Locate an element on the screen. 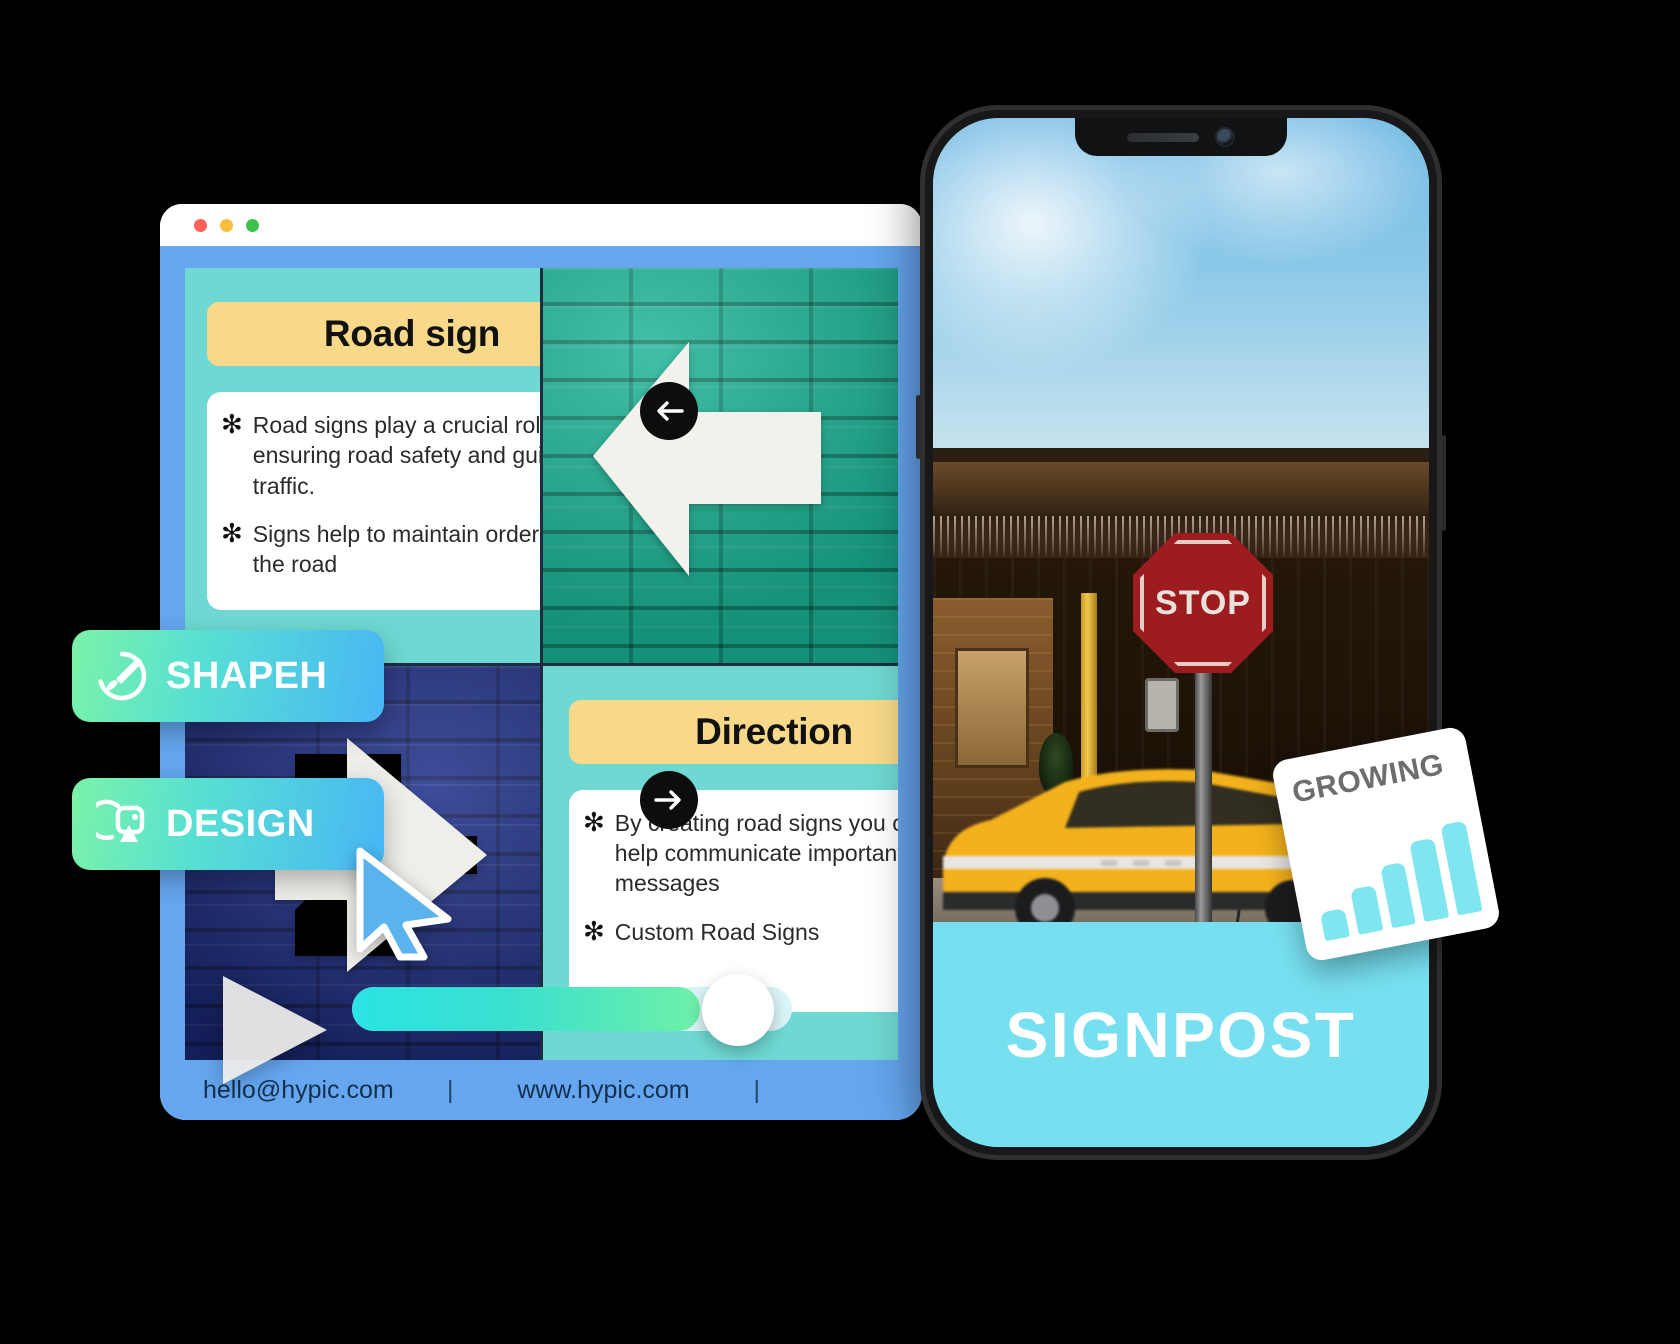 This screenshot has height=1344, width=1680. poster-quadrant-left-arrow-wall is located at coordinates (720, 465).